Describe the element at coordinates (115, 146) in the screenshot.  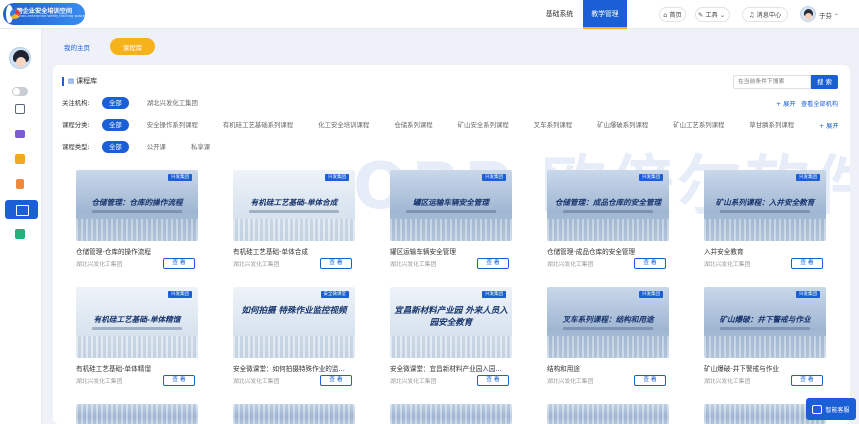
I see `filter-type-all: 全部` at that location.